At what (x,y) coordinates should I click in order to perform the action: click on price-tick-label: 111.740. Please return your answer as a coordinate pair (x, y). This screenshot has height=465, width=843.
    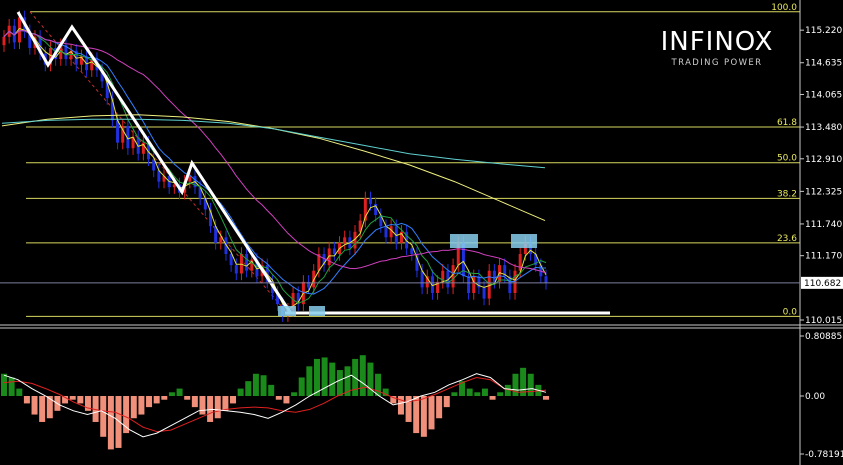
    Looking at the image, I should click on (823, 225).